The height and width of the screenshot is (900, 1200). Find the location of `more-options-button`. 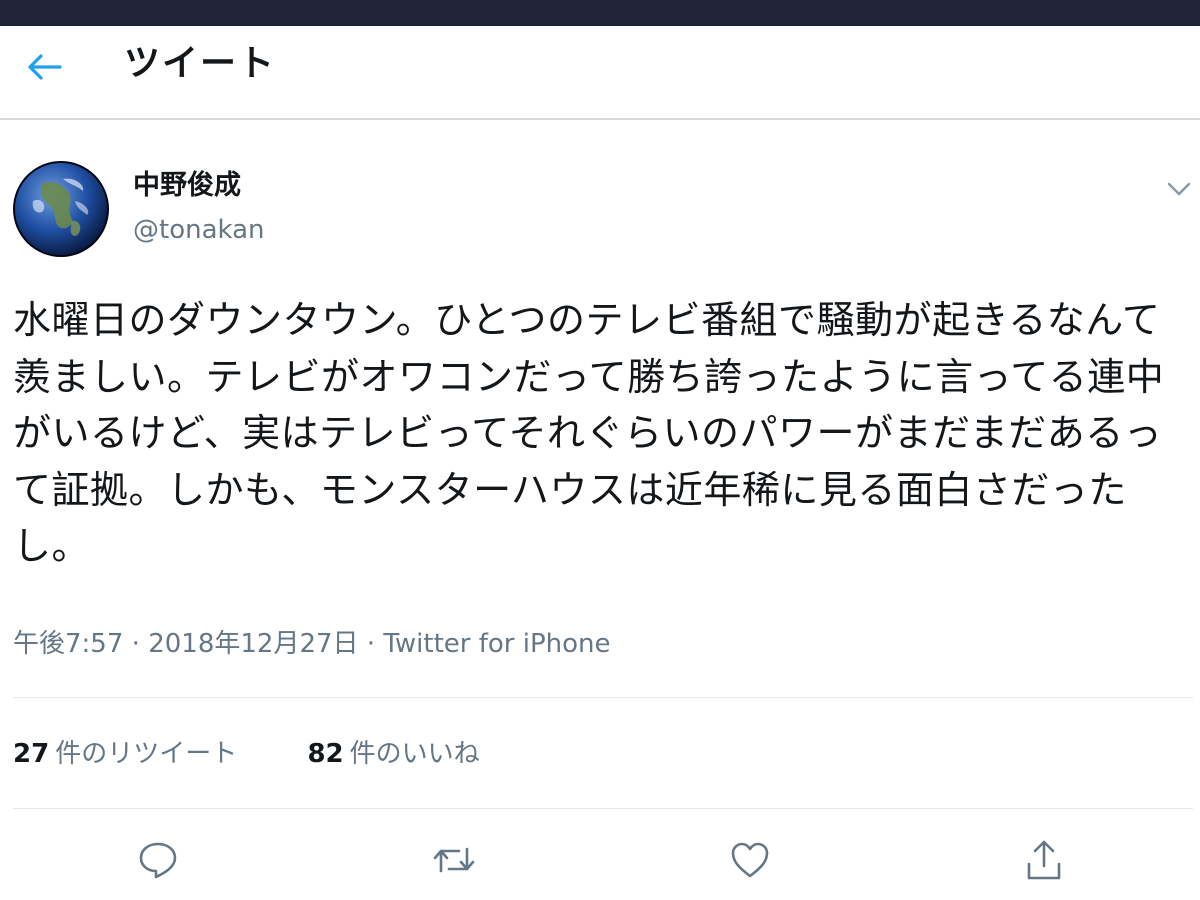

more-options-button is located at coordinates (1179, 189).